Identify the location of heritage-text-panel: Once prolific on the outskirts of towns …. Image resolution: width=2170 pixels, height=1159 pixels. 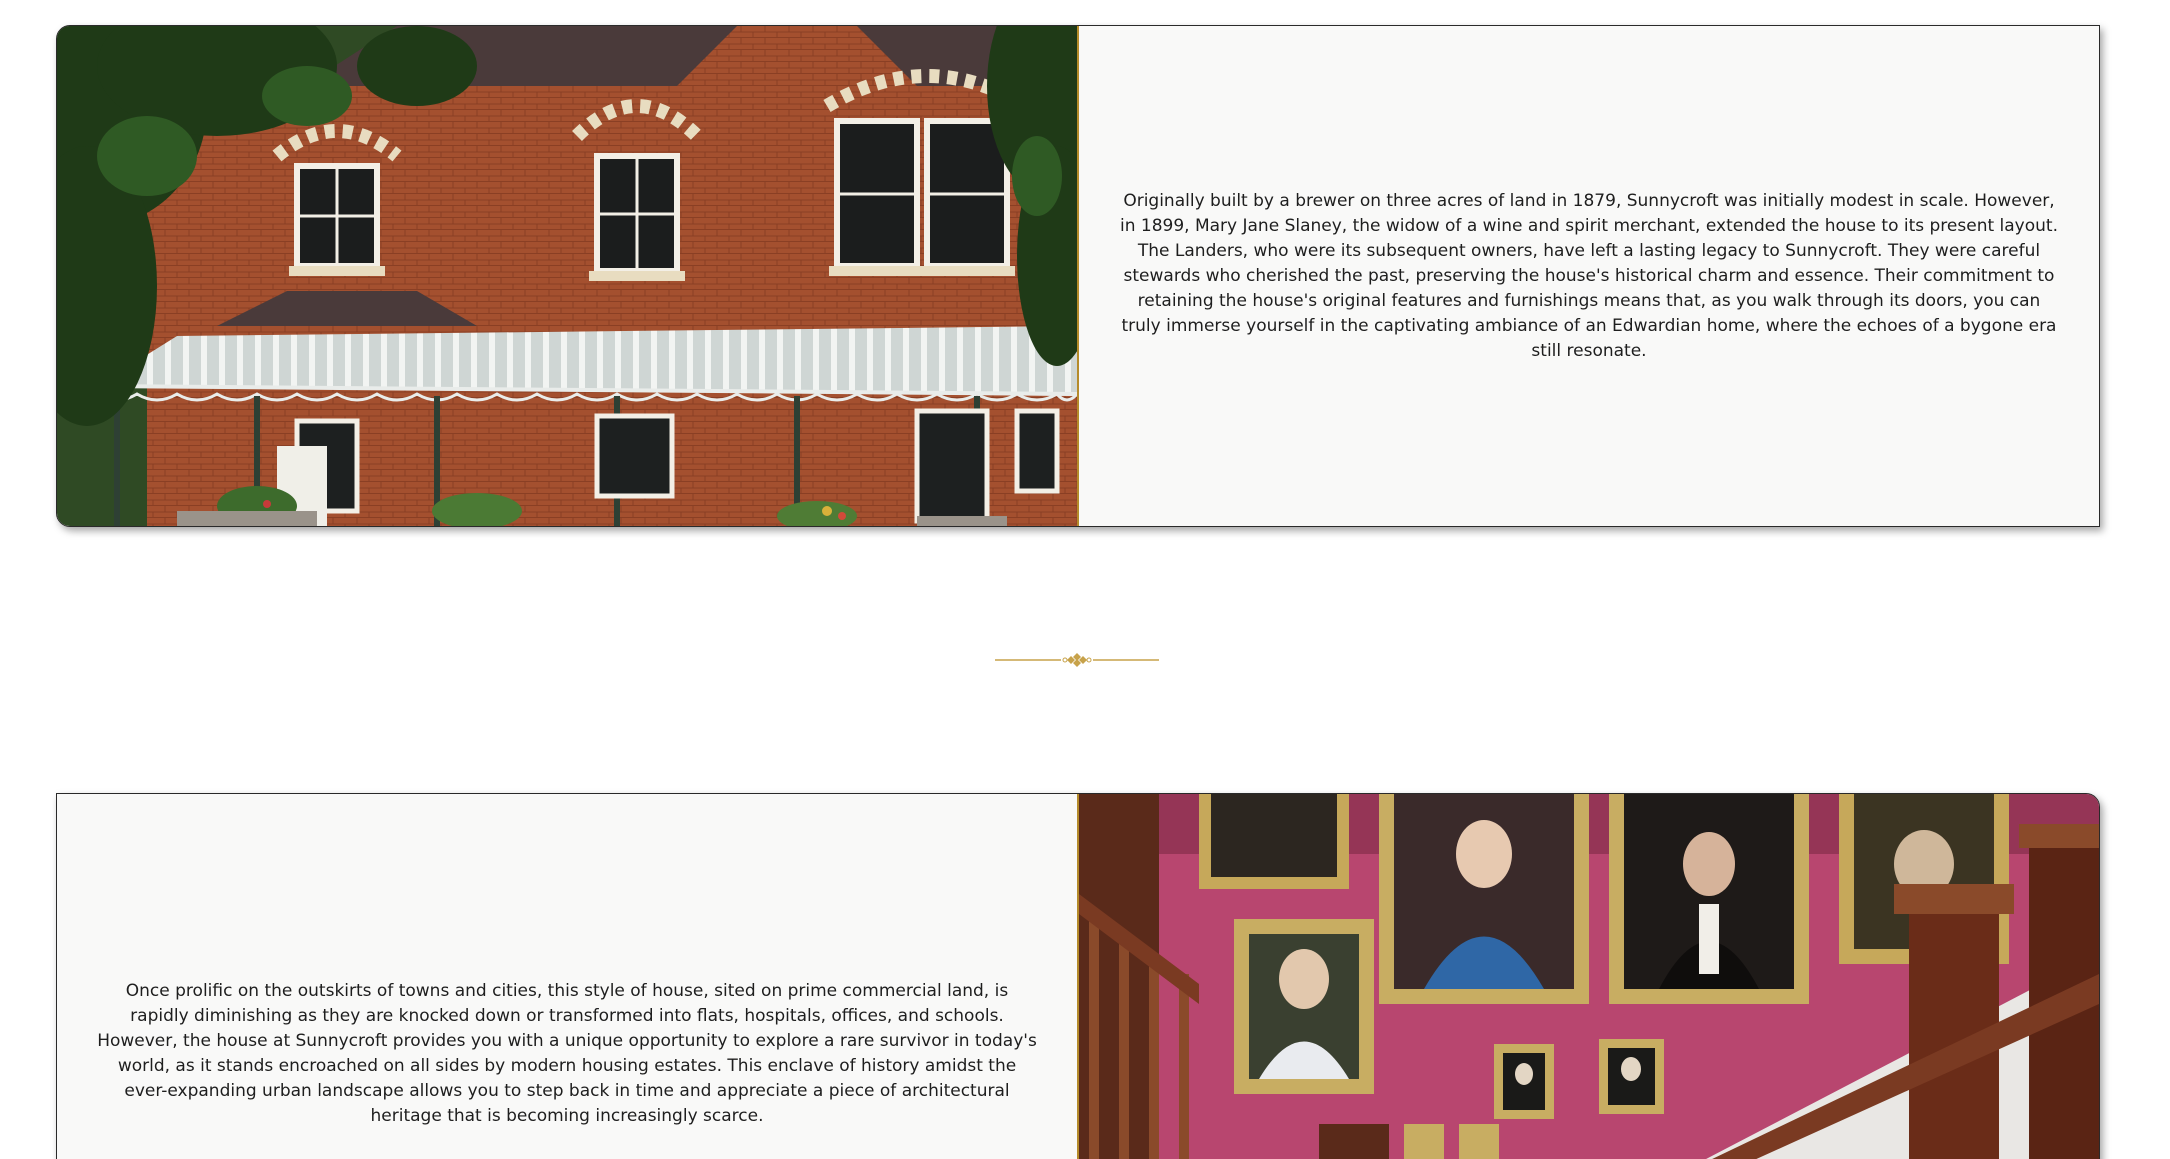
(567, 976).